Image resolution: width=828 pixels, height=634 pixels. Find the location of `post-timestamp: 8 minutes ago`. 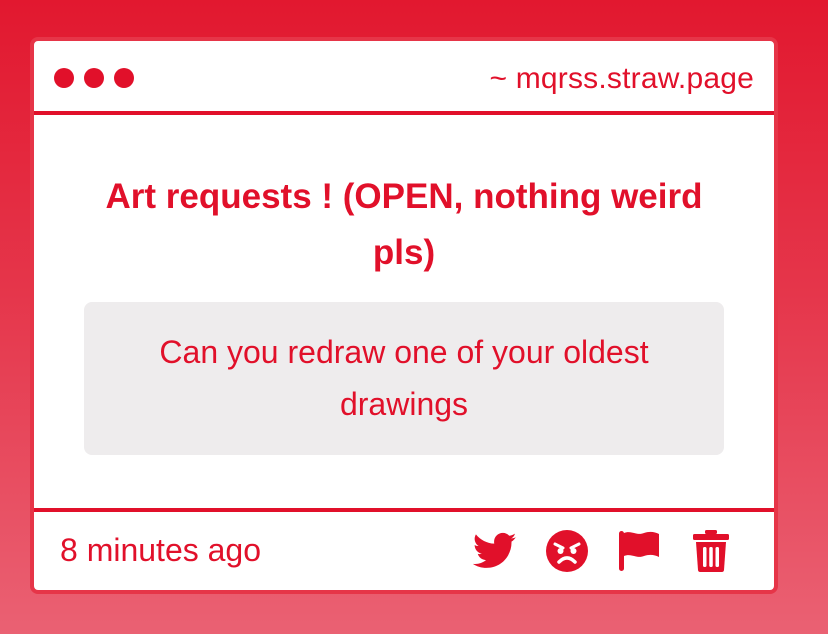

post-timestamp: 8 minutes ago is located at coordinates (161, 550).